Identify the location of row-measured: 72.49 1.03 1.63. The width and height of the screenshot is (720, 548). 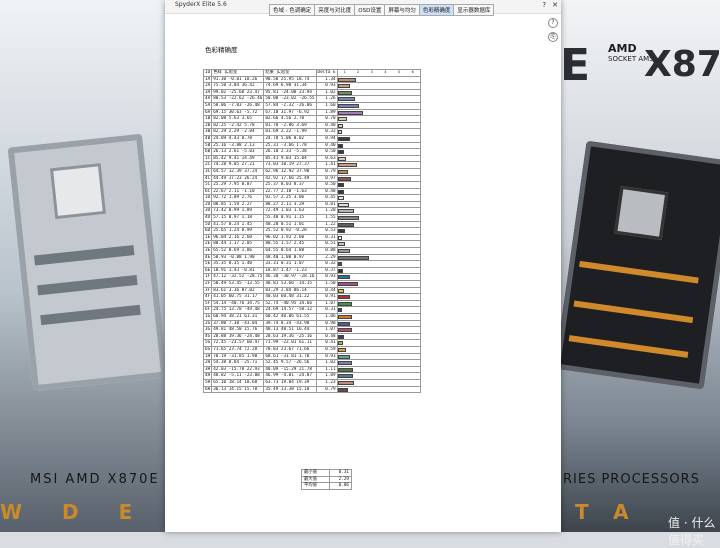
(290, 211).